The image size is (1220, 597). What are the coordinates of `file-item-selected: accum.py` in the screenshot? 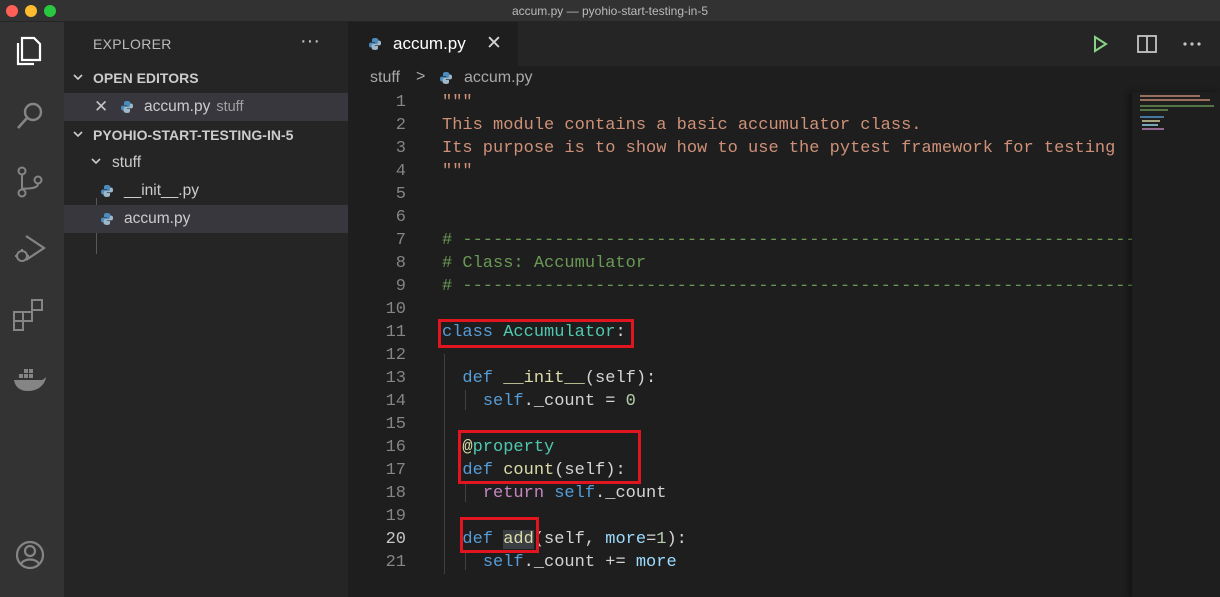 It's located at (206, 219).